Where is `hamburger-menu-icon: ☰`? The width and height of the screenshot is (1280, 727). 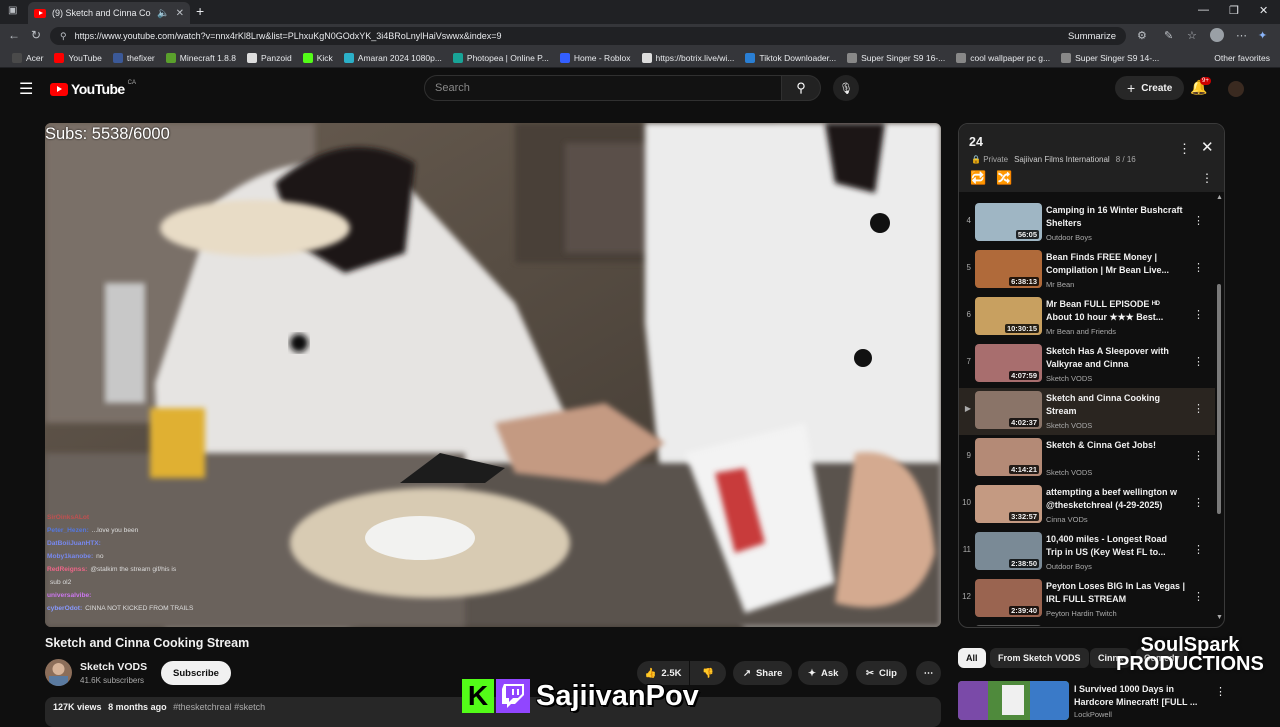
hamburger-menu-icon: ☰ is located at coordinates (26, 89).